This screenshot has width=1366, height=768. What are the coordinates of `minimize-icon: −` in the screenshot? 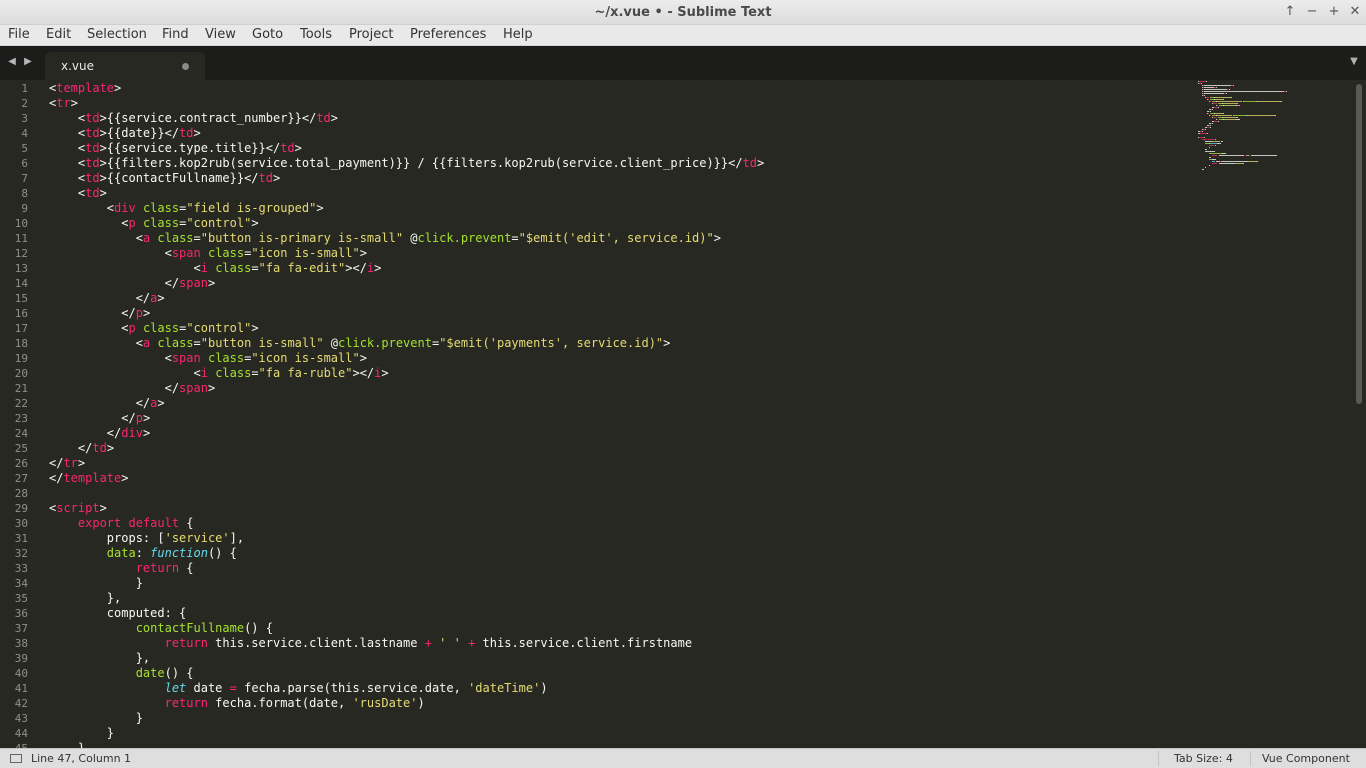 It's located at (1312, 12).